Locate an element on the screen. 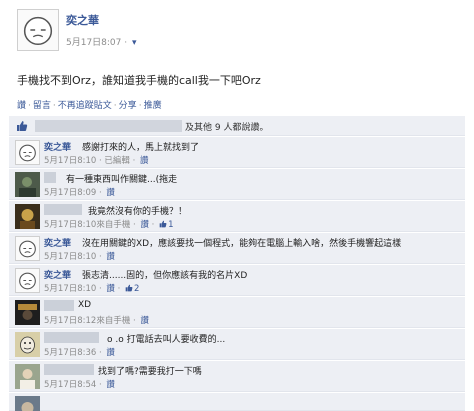  comment-time: 5月17日8:09 is located at coordinates (70, 193).